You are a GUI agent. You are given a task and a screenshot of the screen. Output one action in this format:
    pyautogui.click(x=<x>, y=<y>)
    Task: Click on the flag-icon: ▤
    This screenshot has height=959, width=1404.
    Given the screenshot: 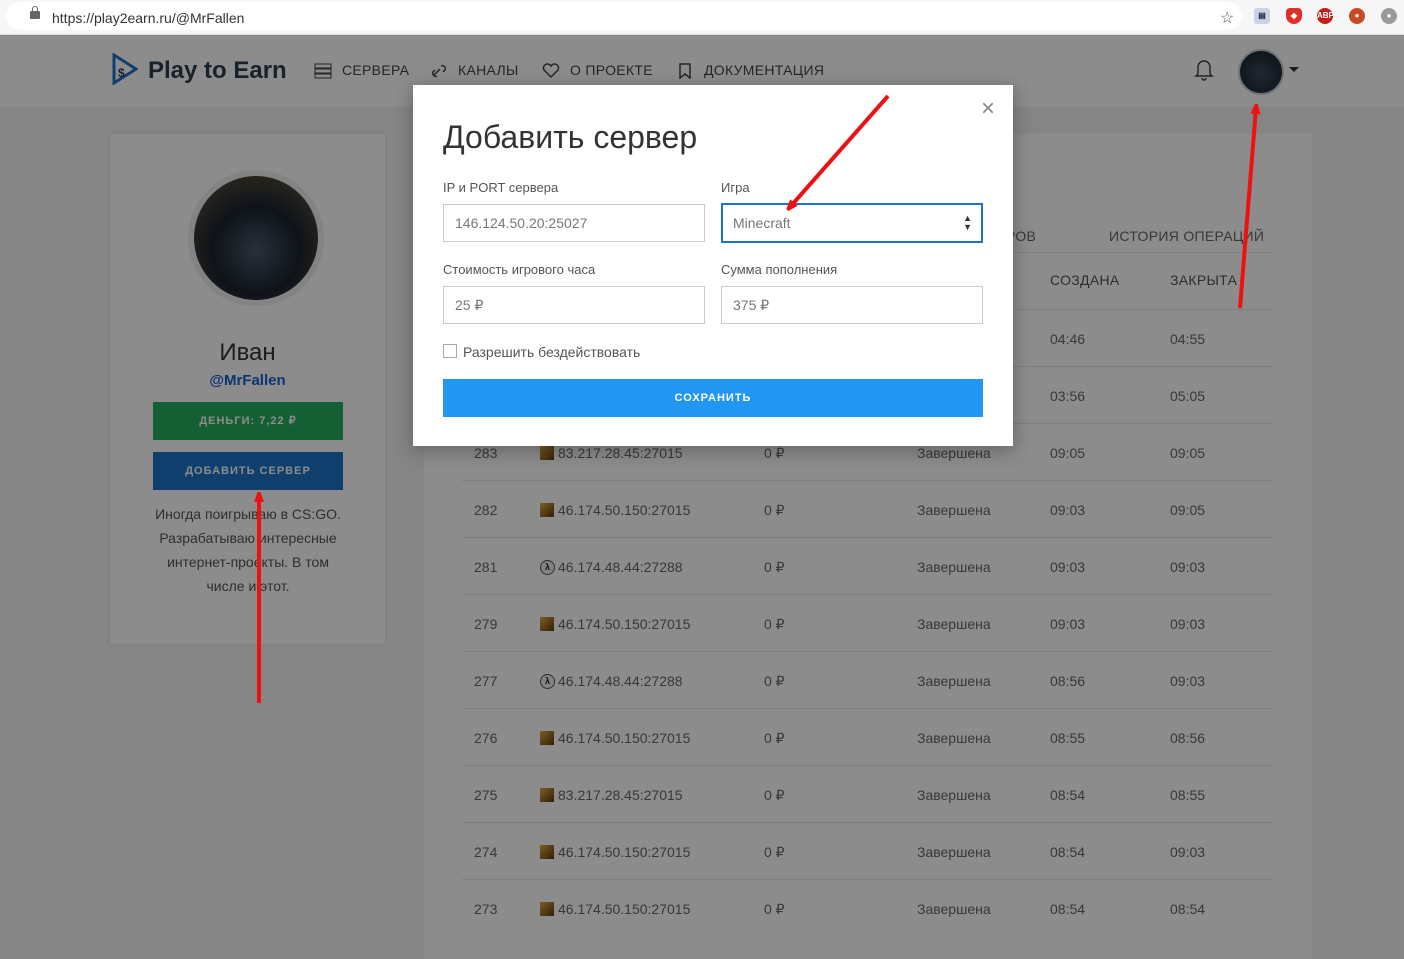 What is the action you would take?
    pyautogui.click(x=1262, y=16)
    